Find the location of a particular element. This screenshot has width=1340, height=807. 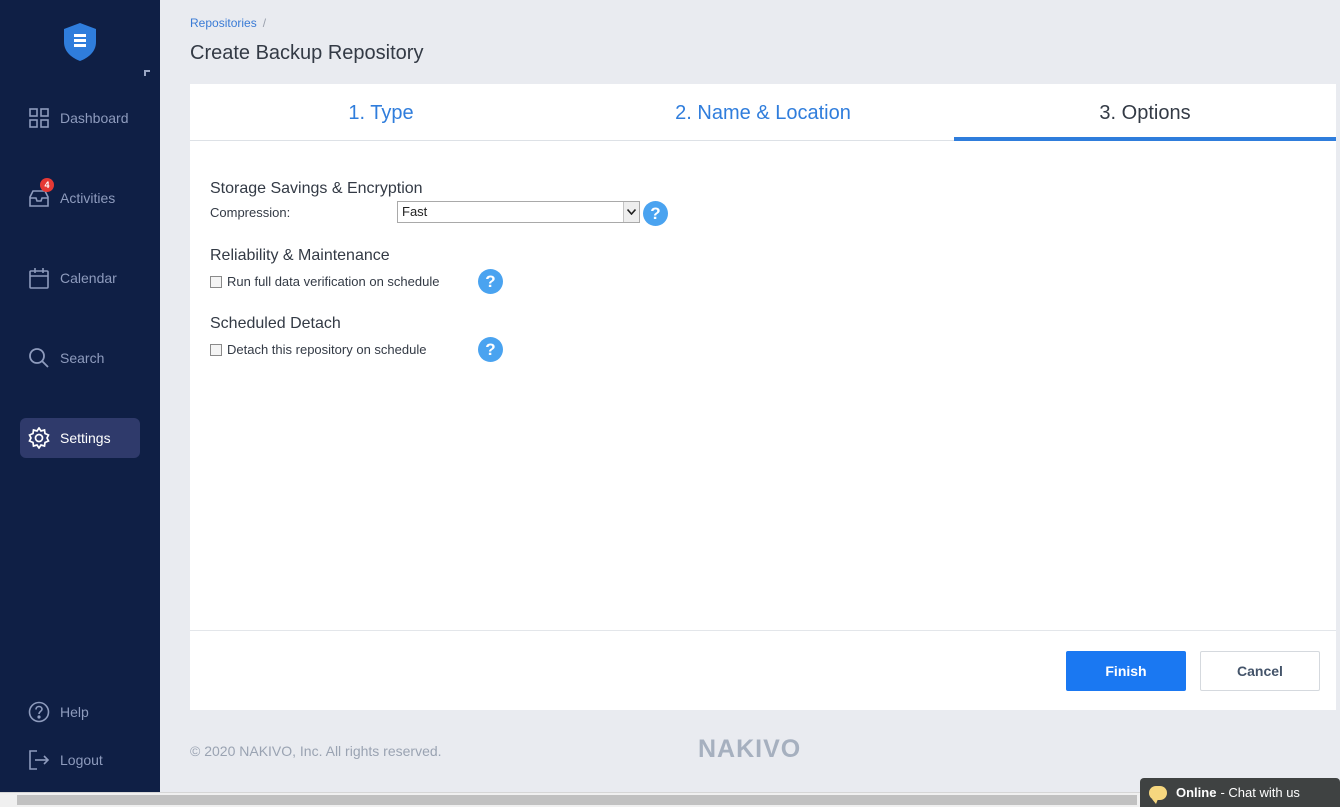

divider is located at coordinates (763, 630).